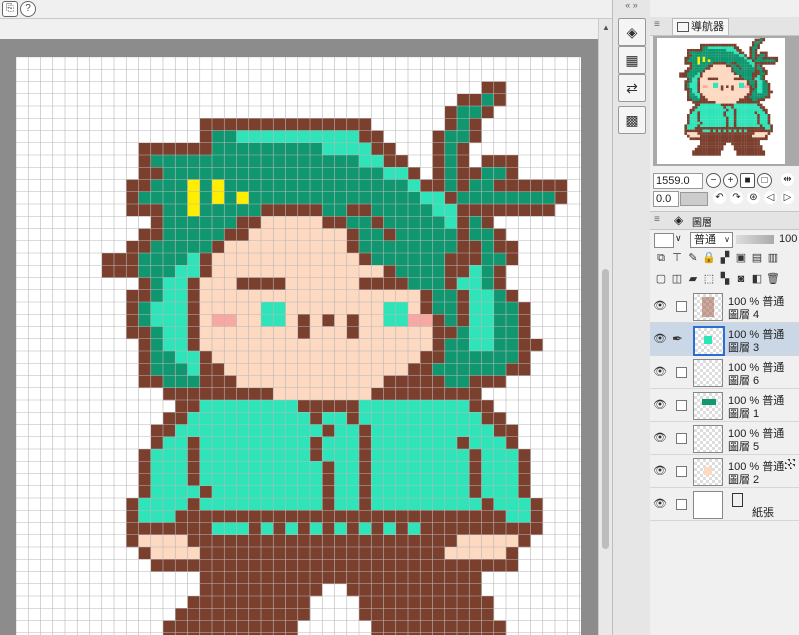 The width and height of the screenshot is (799, 635). What do you see at coordinates (725, 258) in the screenshot?
I see `lock-transparent-icon: ▞` at bounding box center [725, 258].